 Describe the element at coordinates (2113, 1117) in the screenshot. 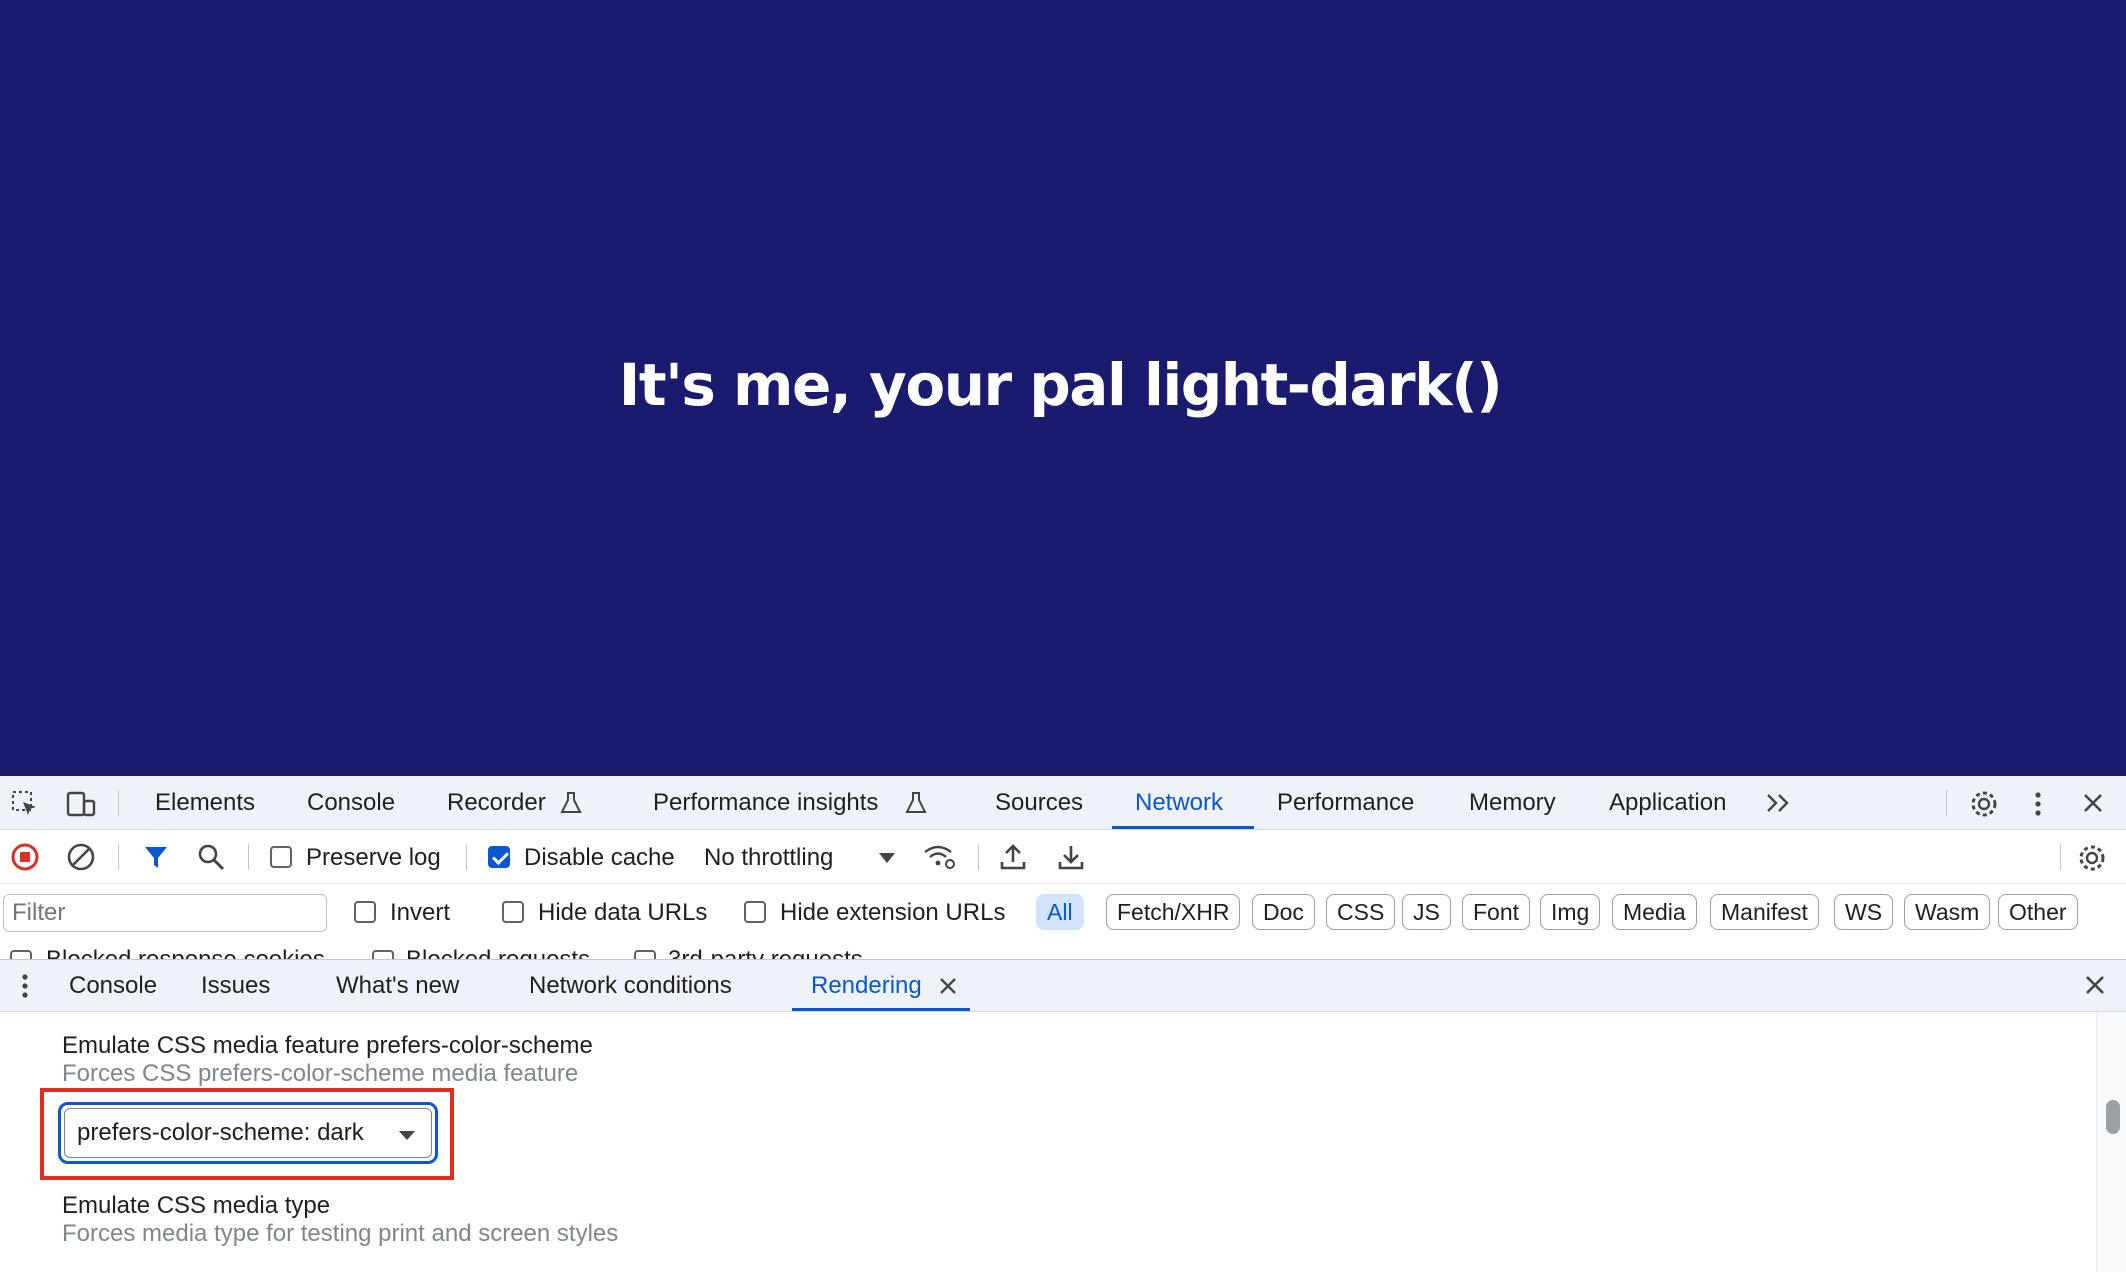

I see `rendering-scrollbar-thumb` at that location.